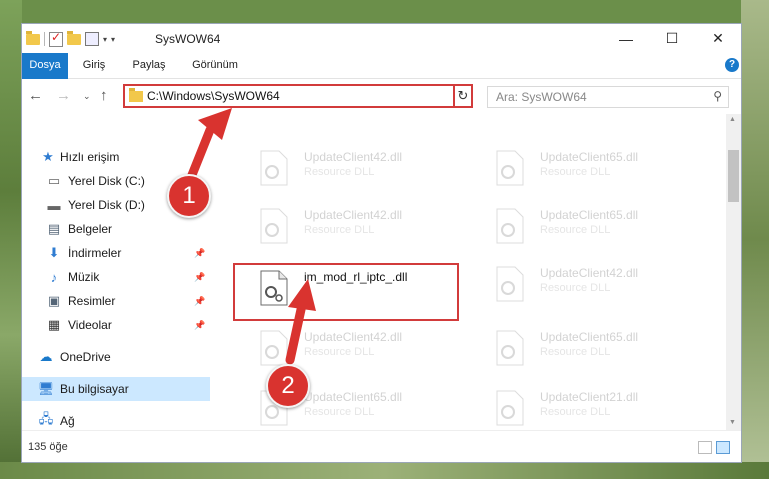 The width and height of the screenshot is (769, 479). I want to click on sidebar-item-this-pc: 🖥 Bu bilgisayar, so click(116, 389).